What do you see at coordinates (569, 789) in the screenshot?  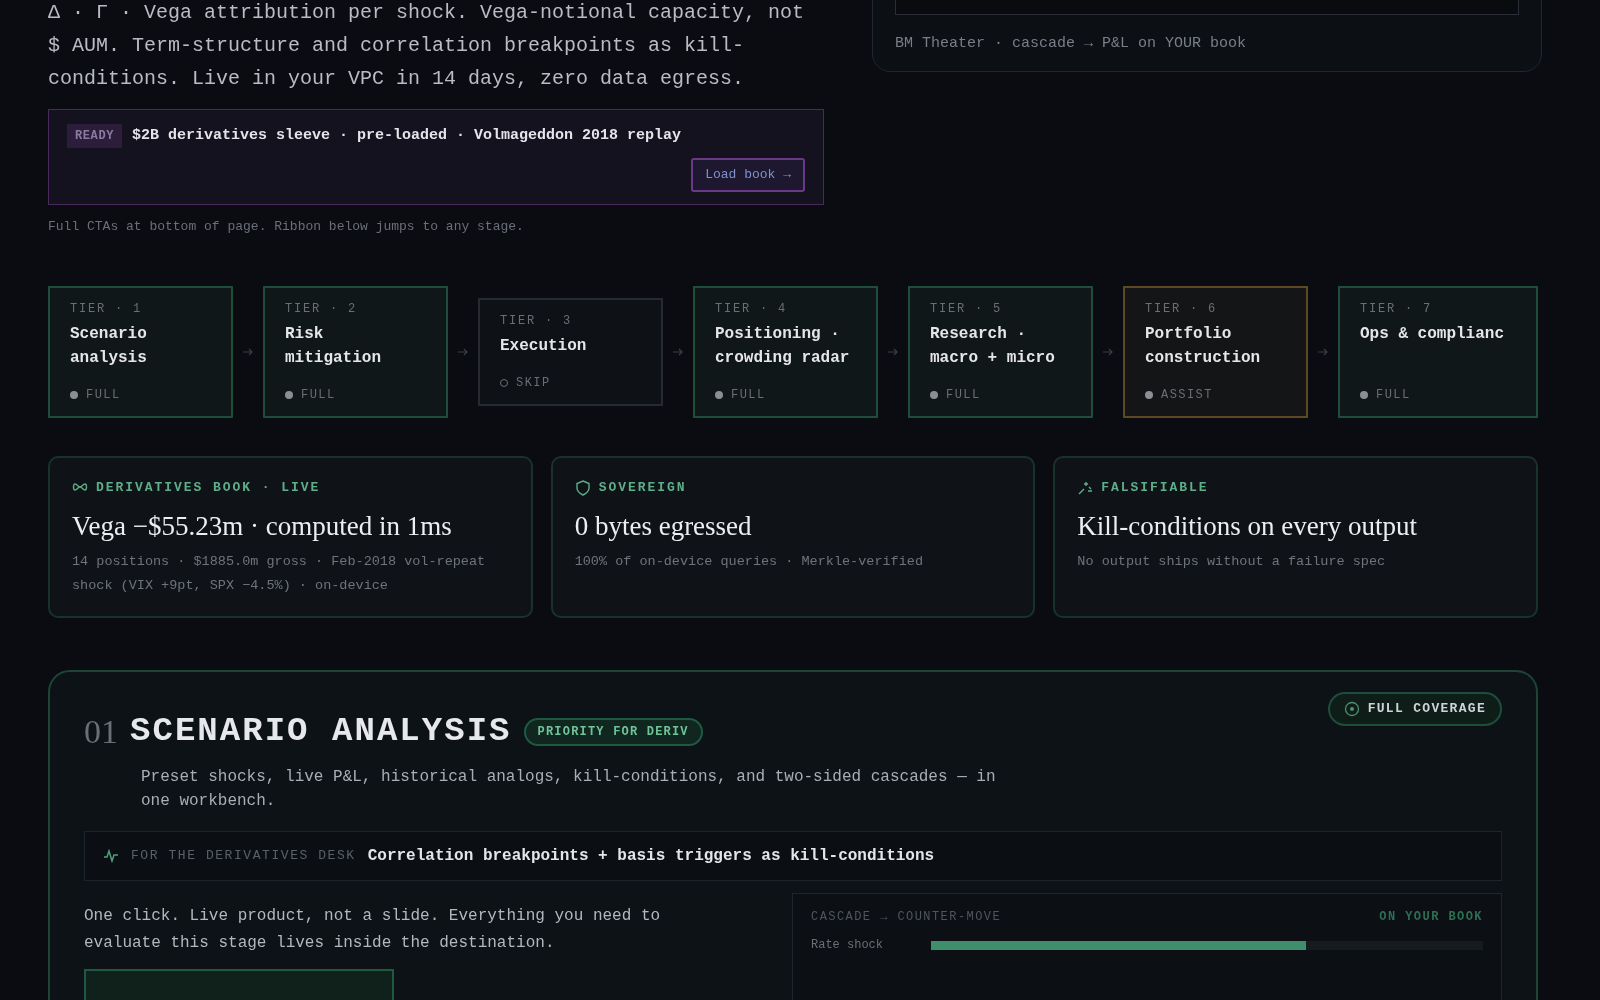 I see `section-description: Preset shocks, live P&L, historical analogs, kill-conditions, and two-sided cascades — in one workbench.` at bounding box center [569, 789].